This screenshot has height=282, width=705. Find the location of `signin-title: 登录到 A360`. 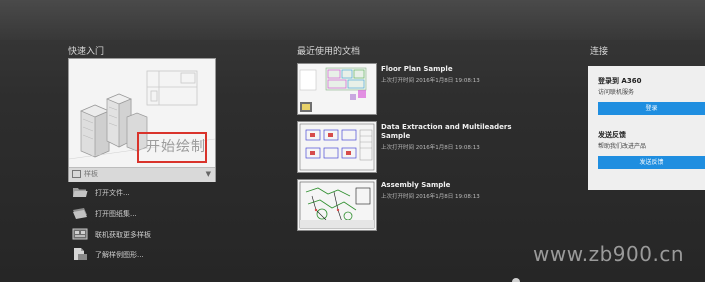

signin-title: 登录到 A360 is located at coordinates (620, 81).